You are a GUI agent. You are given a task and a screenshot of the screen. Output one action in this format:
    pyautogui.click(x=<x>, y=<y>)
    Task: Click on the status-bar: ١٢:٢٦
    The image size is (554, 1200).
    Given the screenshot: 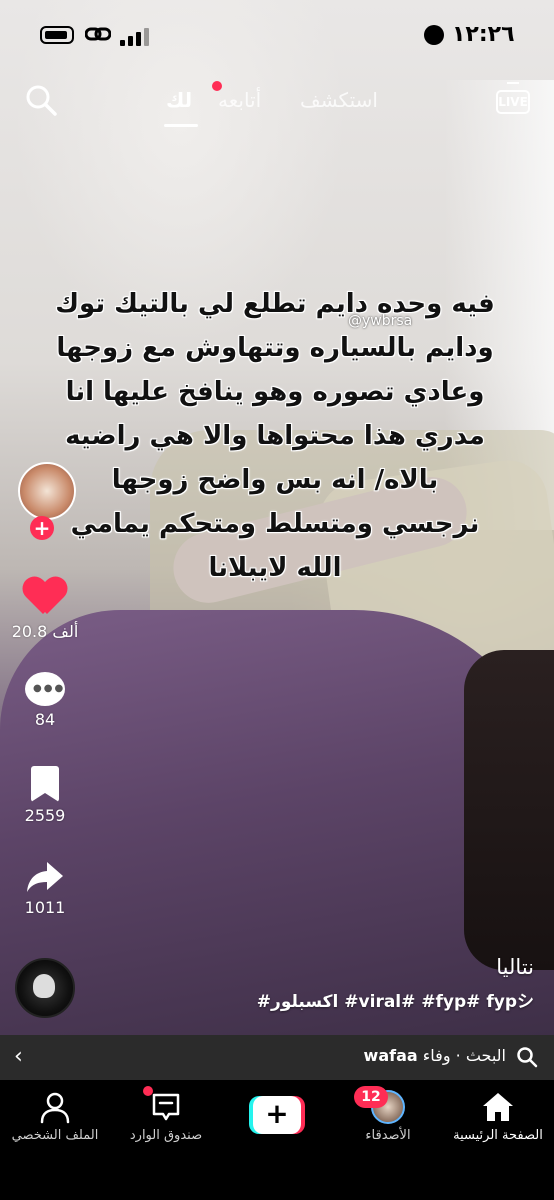 What is the action you would take?
    pyautogui.click(x=277, y=30)
    